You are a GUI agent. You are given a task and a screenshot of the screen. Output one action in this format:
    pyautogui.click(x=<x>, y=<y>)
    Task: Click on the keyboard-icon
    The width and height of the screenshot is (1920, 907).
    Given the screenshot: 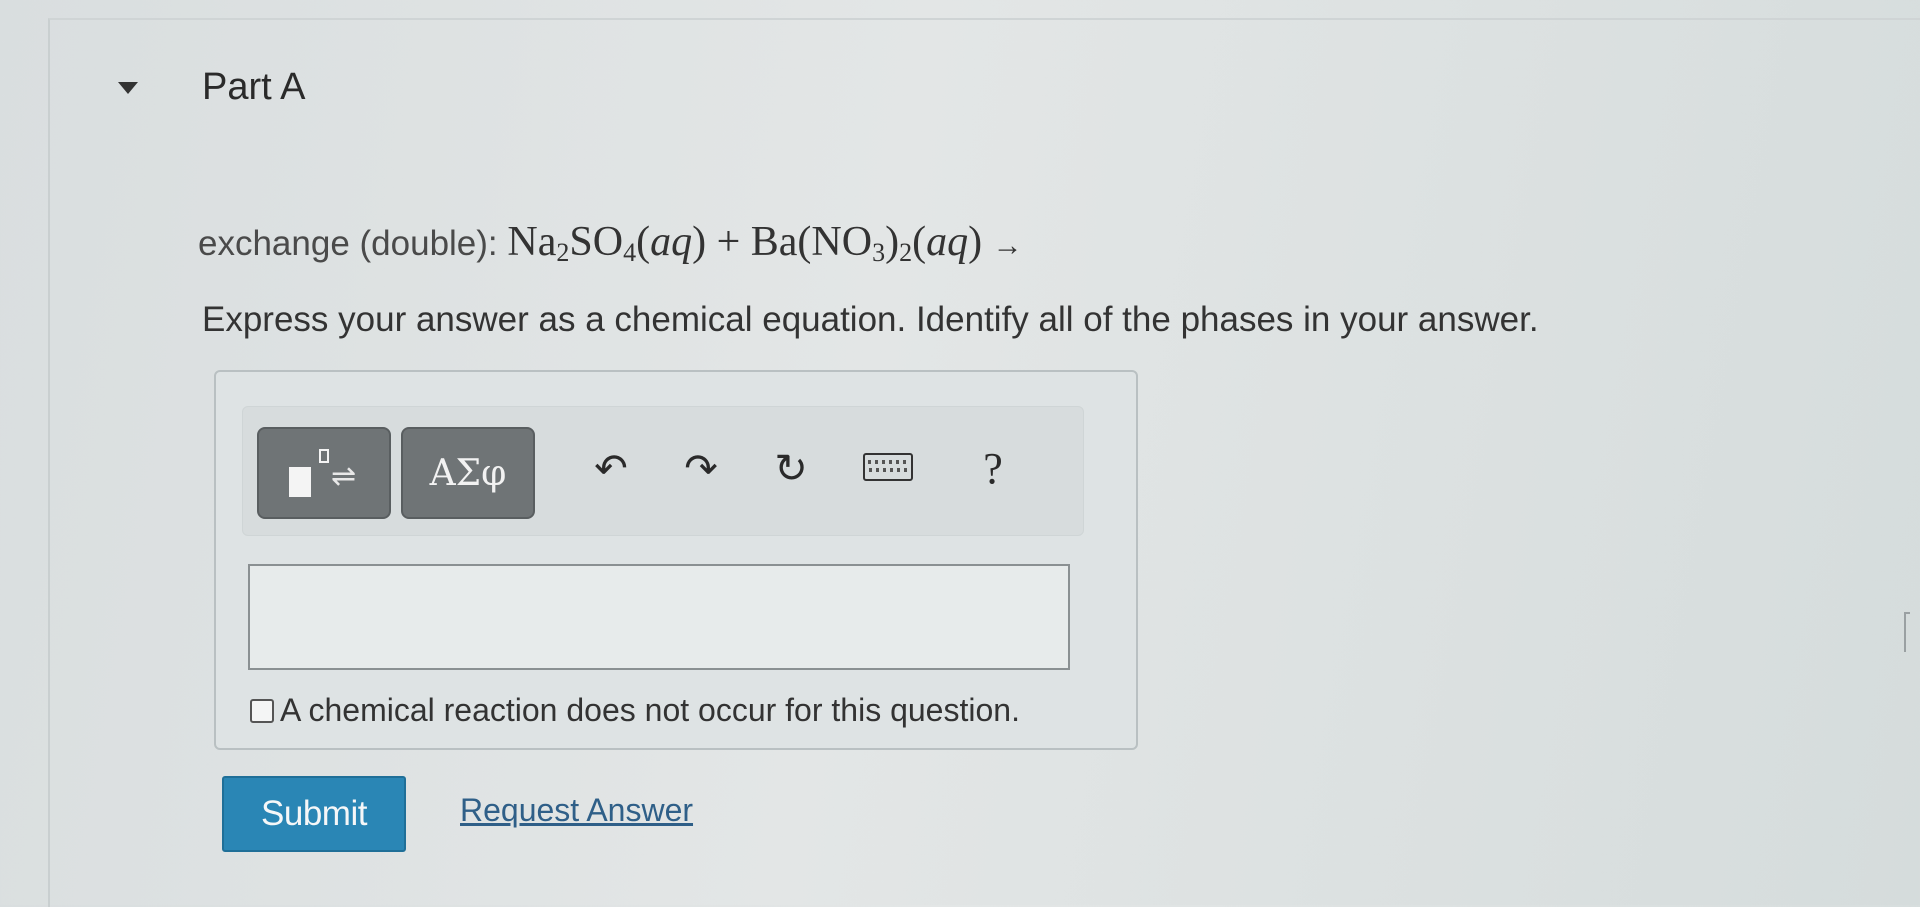 What is the action you would take?
    pyautogui.click(x=891, y=467)
    